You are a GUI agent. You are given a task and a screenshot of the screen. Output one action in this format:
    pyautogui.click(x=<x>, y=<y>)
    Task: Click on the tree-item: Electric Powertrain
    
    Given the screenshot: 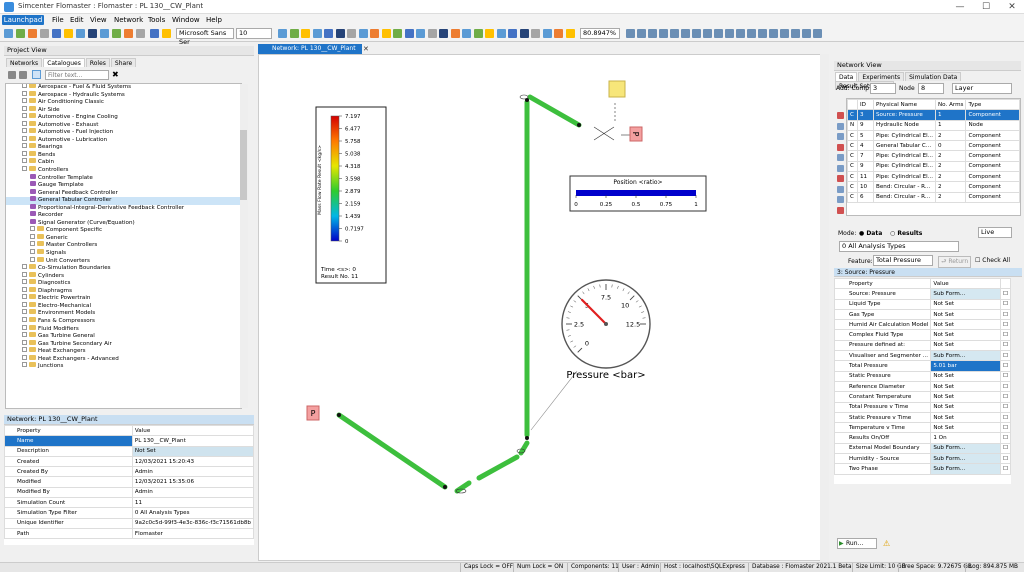 What is the action you would take?
    pyautogui.click(x=123, y=298)
    